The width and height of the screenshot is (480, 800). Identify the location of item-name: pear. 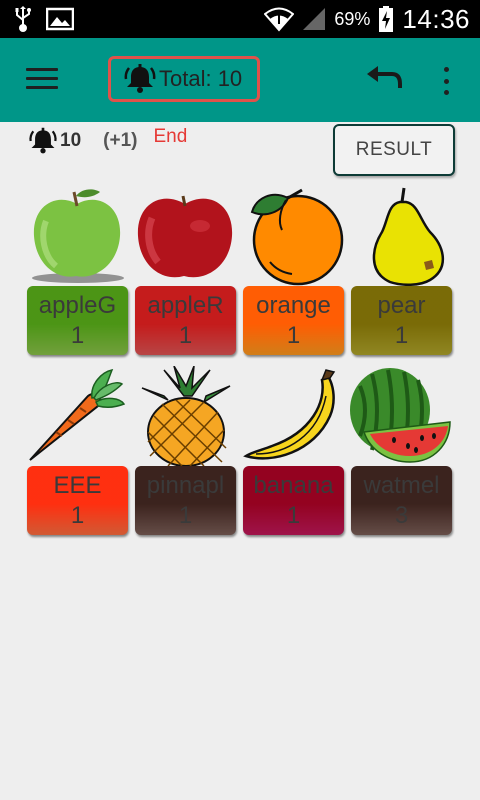
(401, 305).